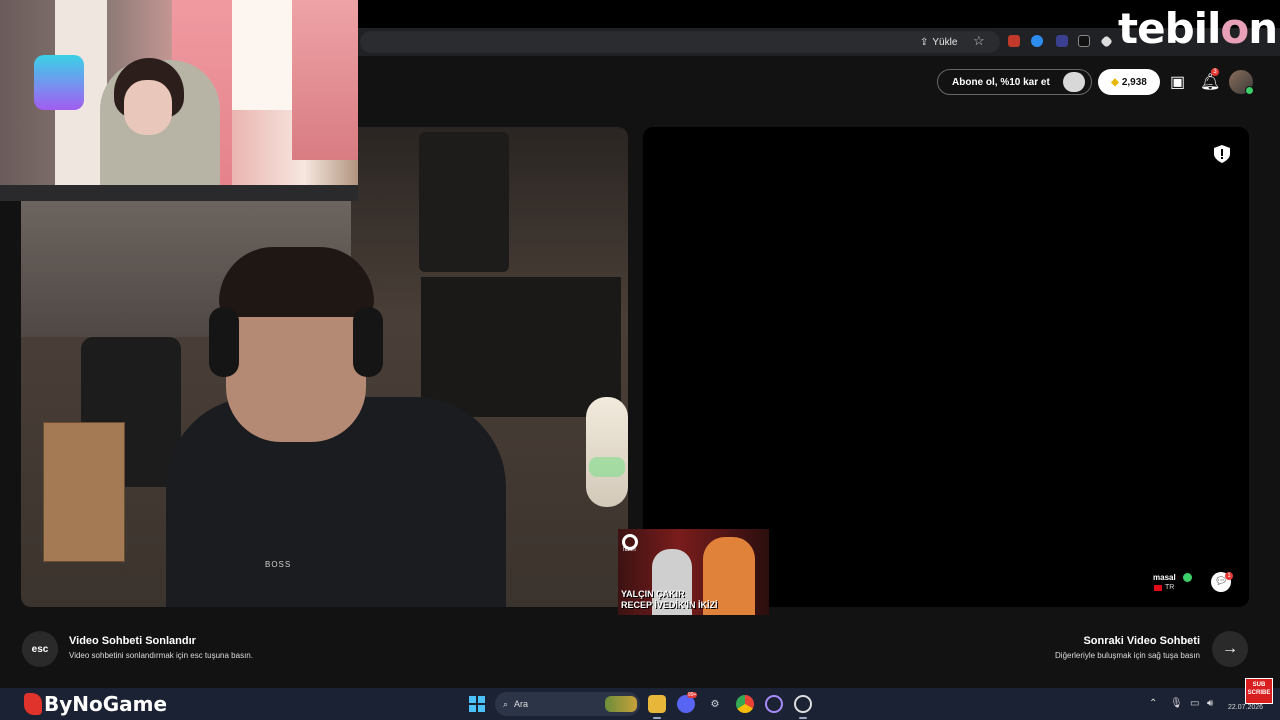  Describe the element at coordinates (325, 80) in the screenshot. I see `curtain` at that location.